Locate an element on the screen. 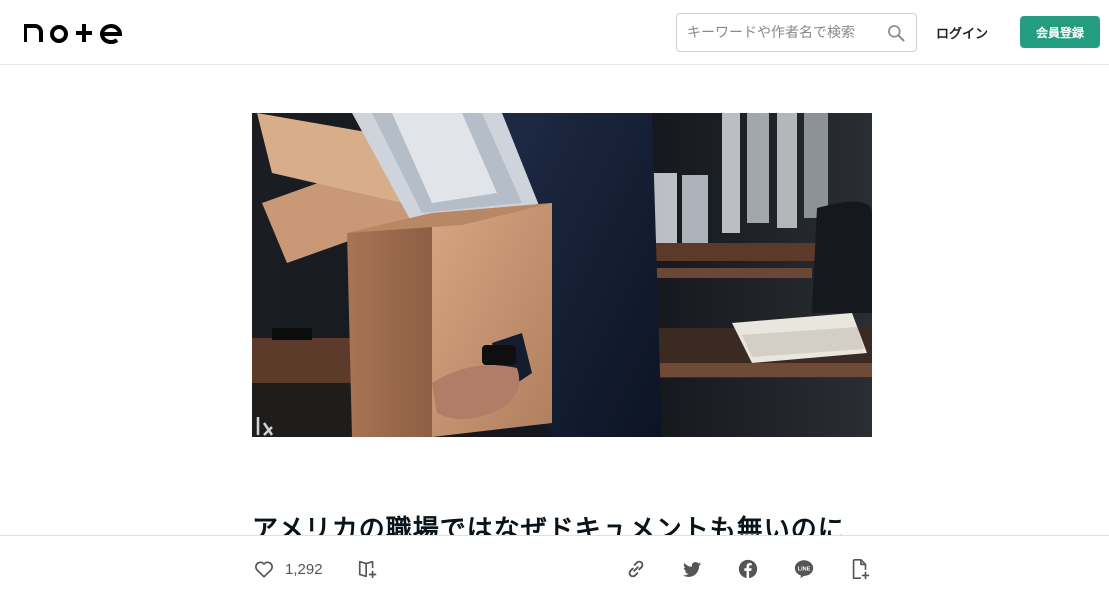  facebook-icon is located at coordinates (748, 569).